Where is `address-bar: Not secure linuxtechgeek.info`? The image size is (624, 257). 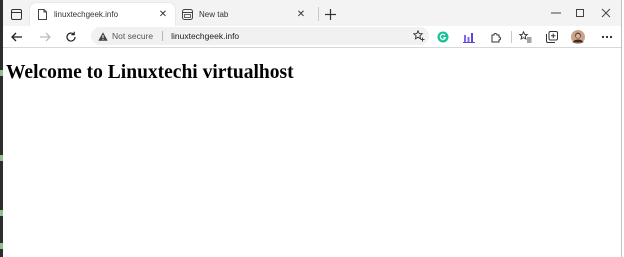 address-bar: Not secure linuxtechgeek.info is located at coordinates (260, 36).